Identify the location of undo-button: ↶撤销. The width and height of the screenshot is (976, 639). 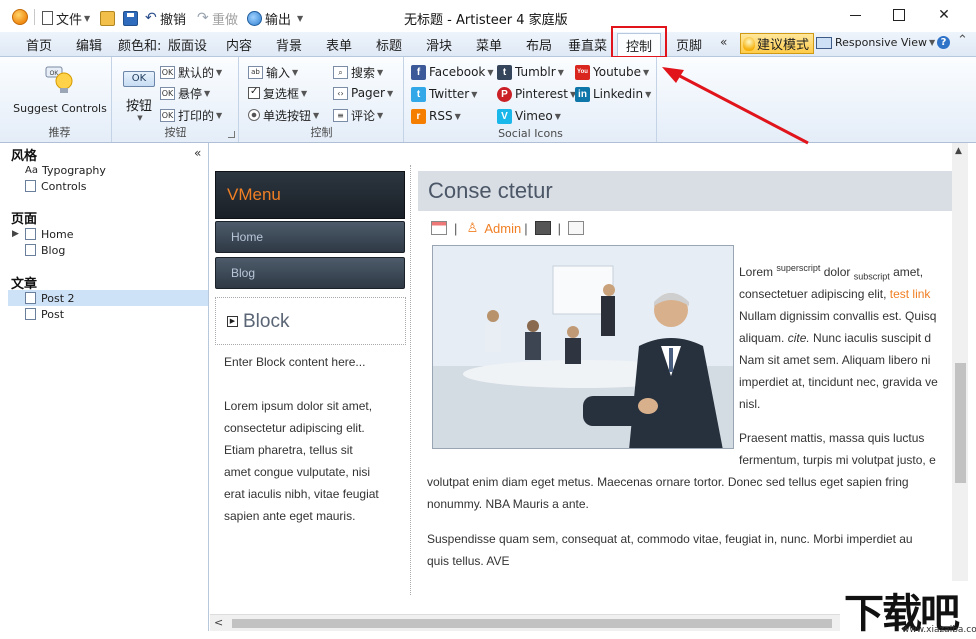
(165, 18).